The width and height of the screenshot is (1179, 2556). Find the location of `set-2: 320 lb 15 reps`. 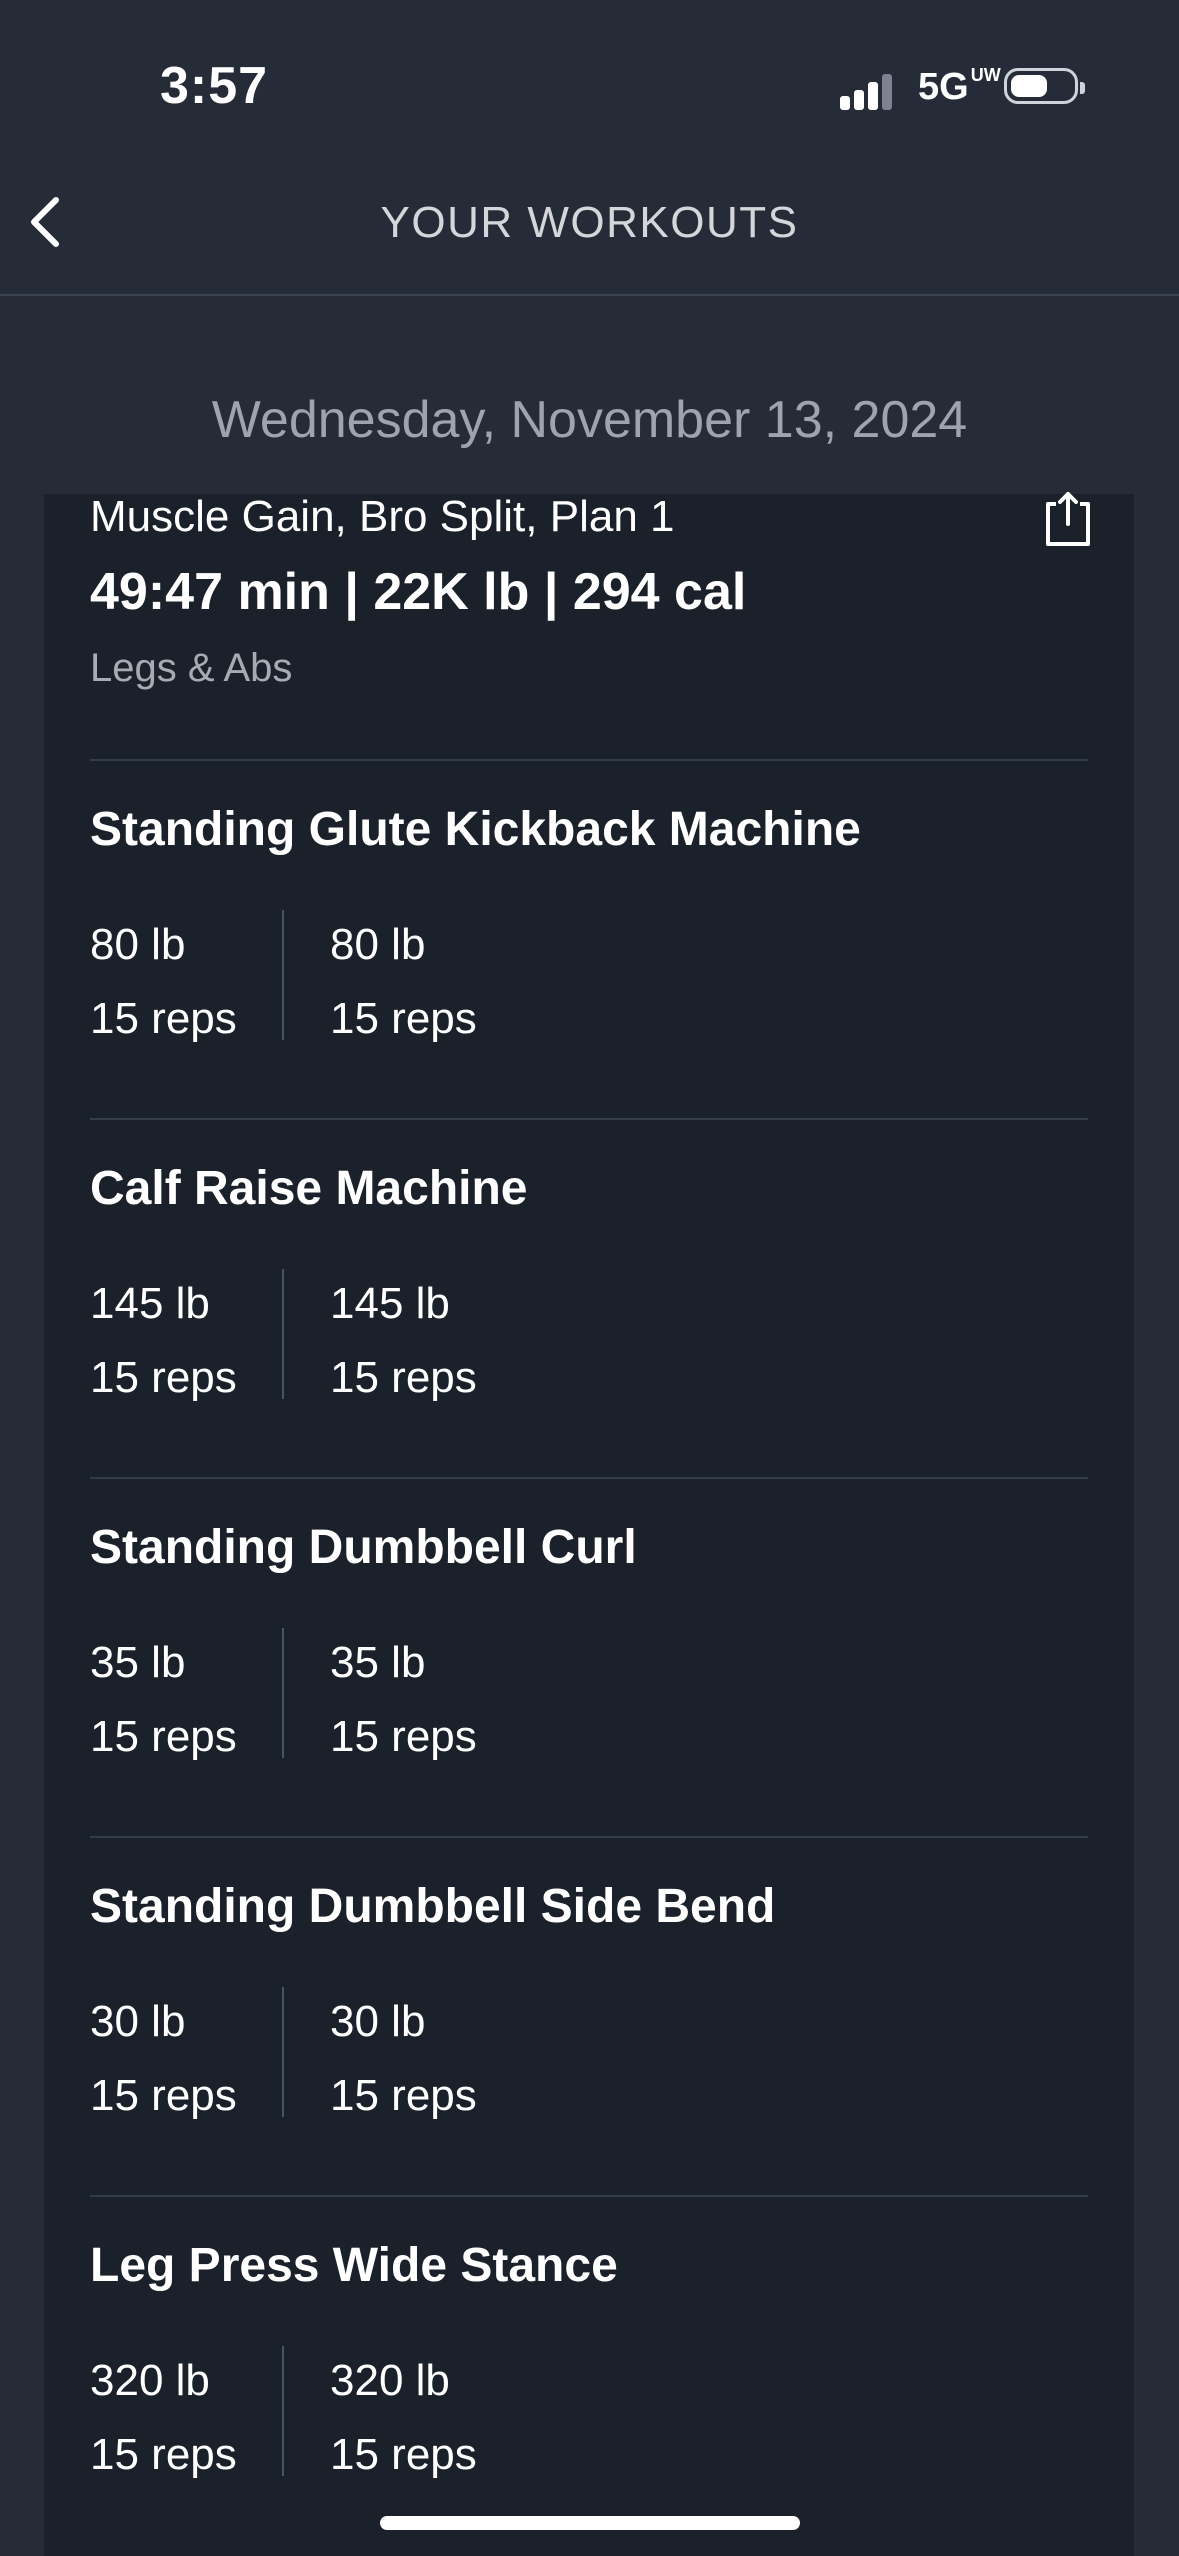

set-2: 320 lb 15 reps is located at coordinates (403, 2418).